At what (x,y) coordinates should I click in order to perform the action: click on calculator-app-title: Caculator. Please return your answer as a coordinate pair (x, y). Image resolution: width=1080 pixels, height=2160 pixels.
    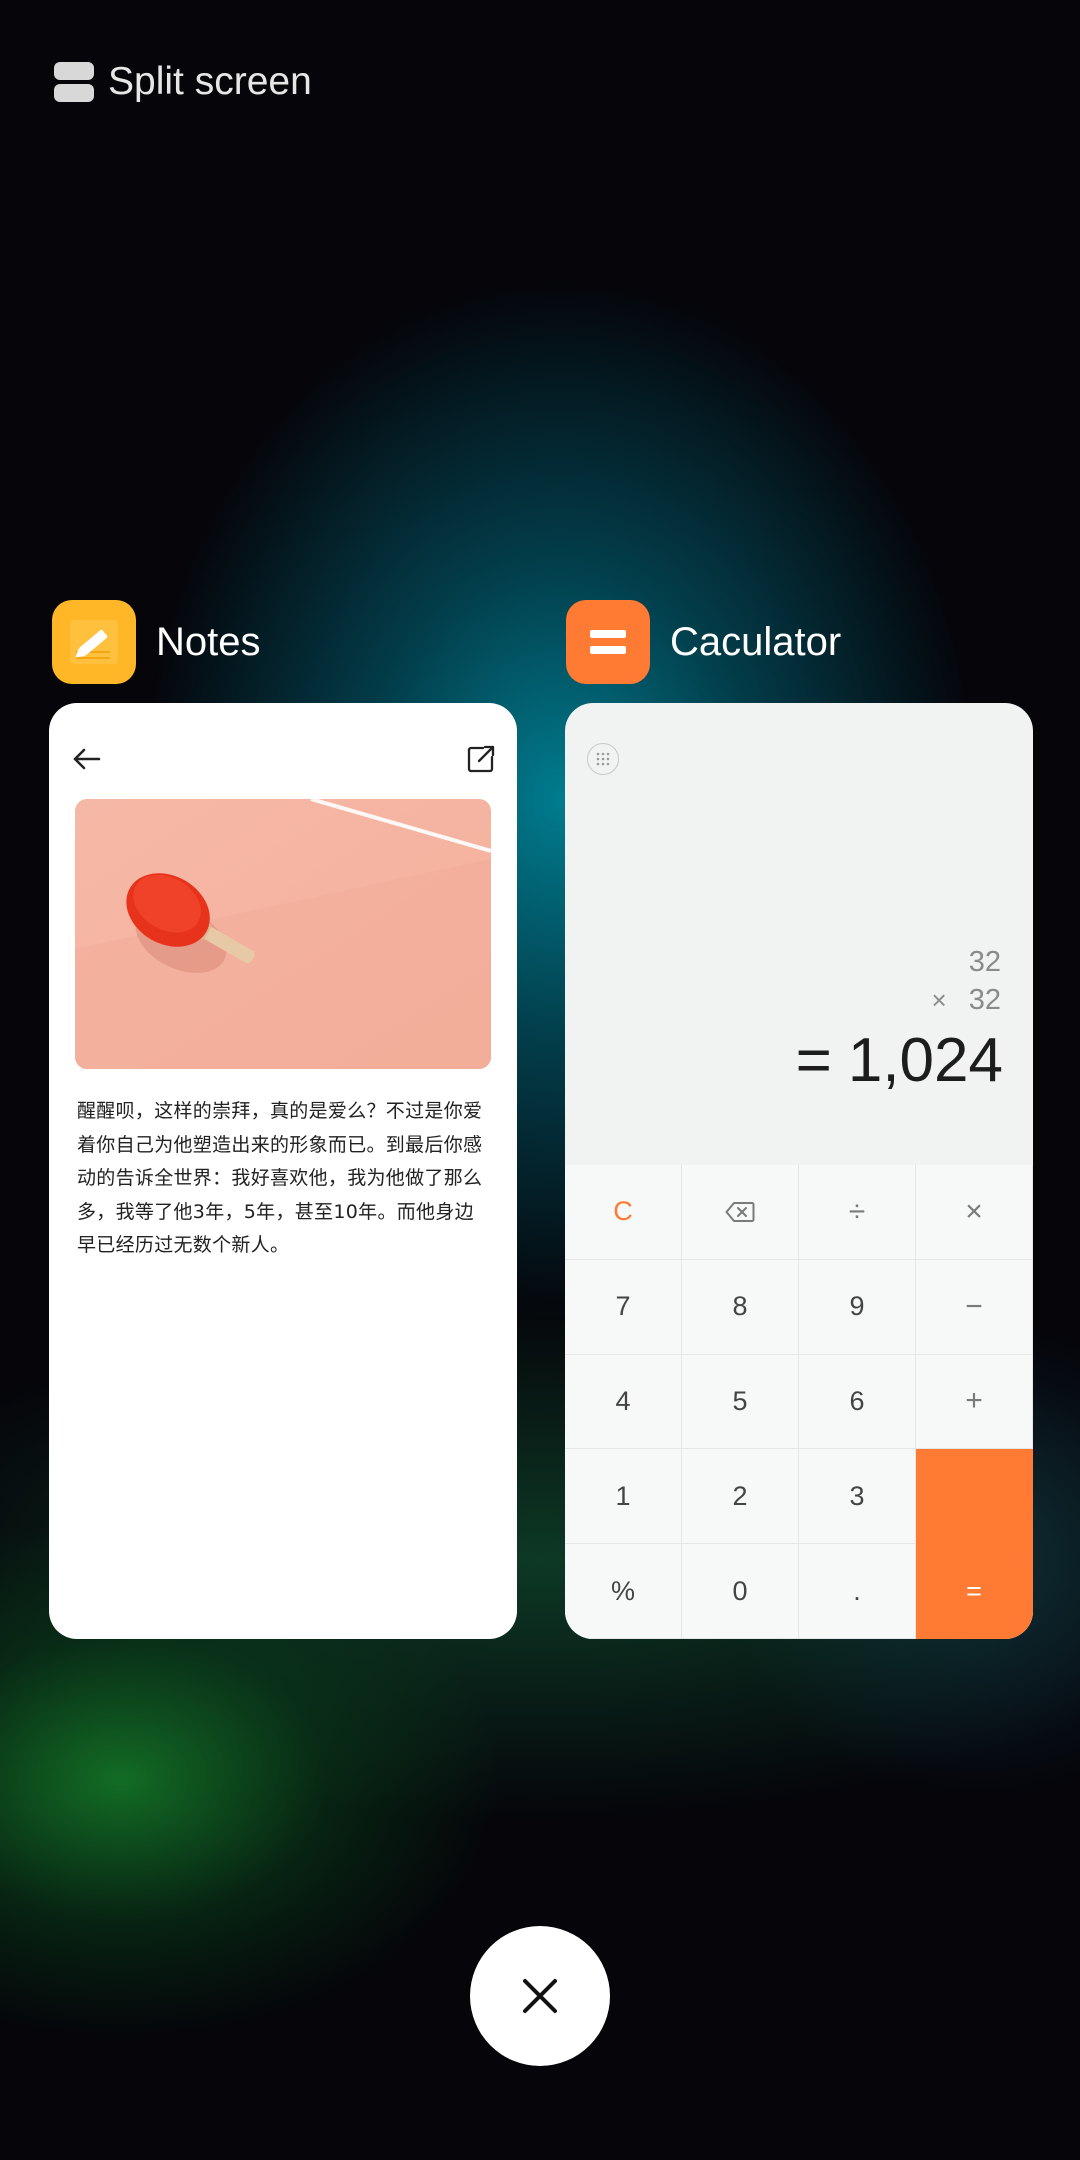
    Looking at the image, I should click on (756, 641).